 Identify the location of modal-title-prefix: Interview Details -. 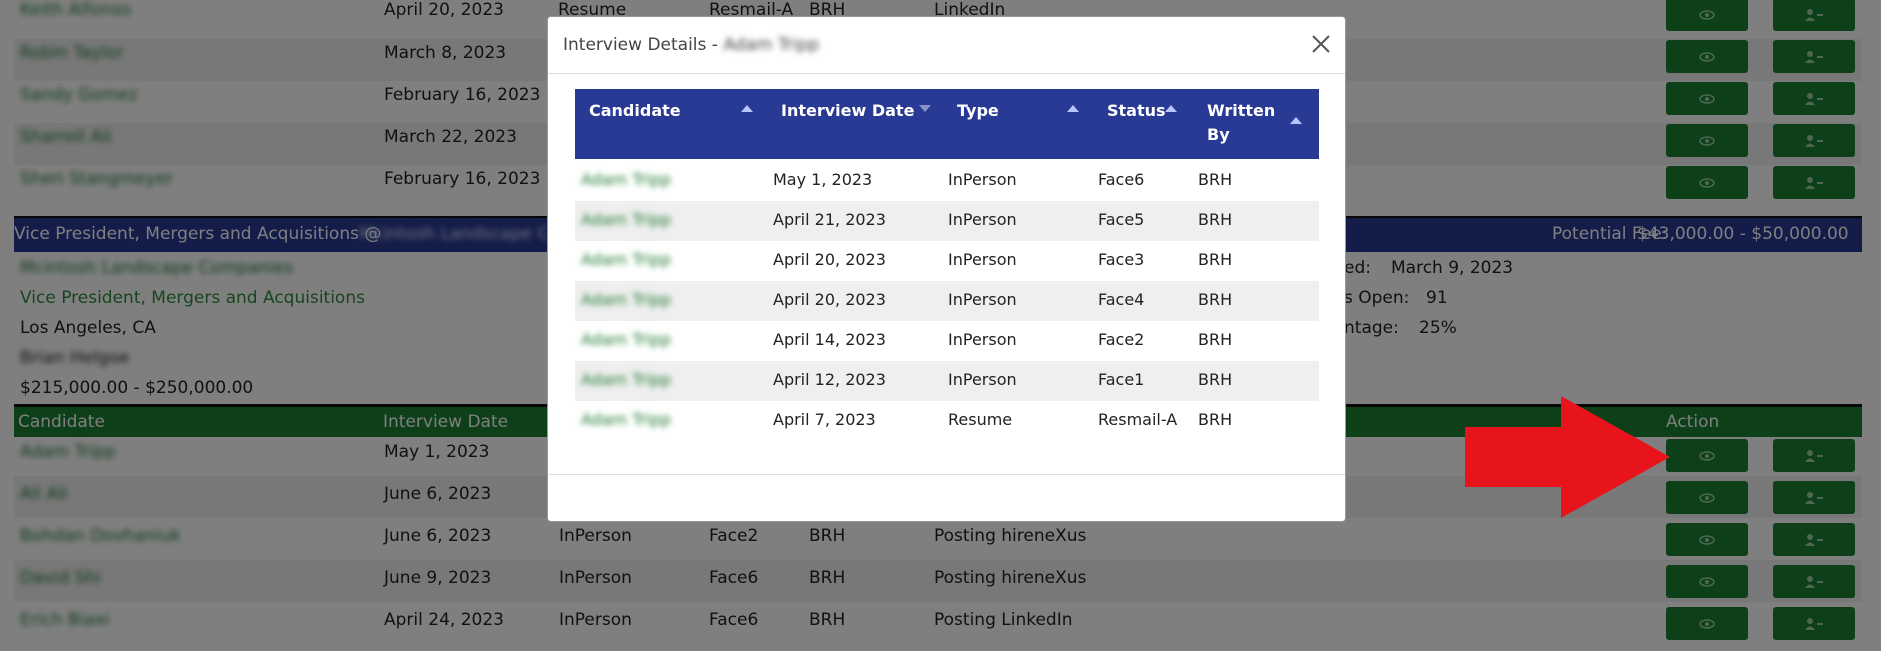
(640, 45).